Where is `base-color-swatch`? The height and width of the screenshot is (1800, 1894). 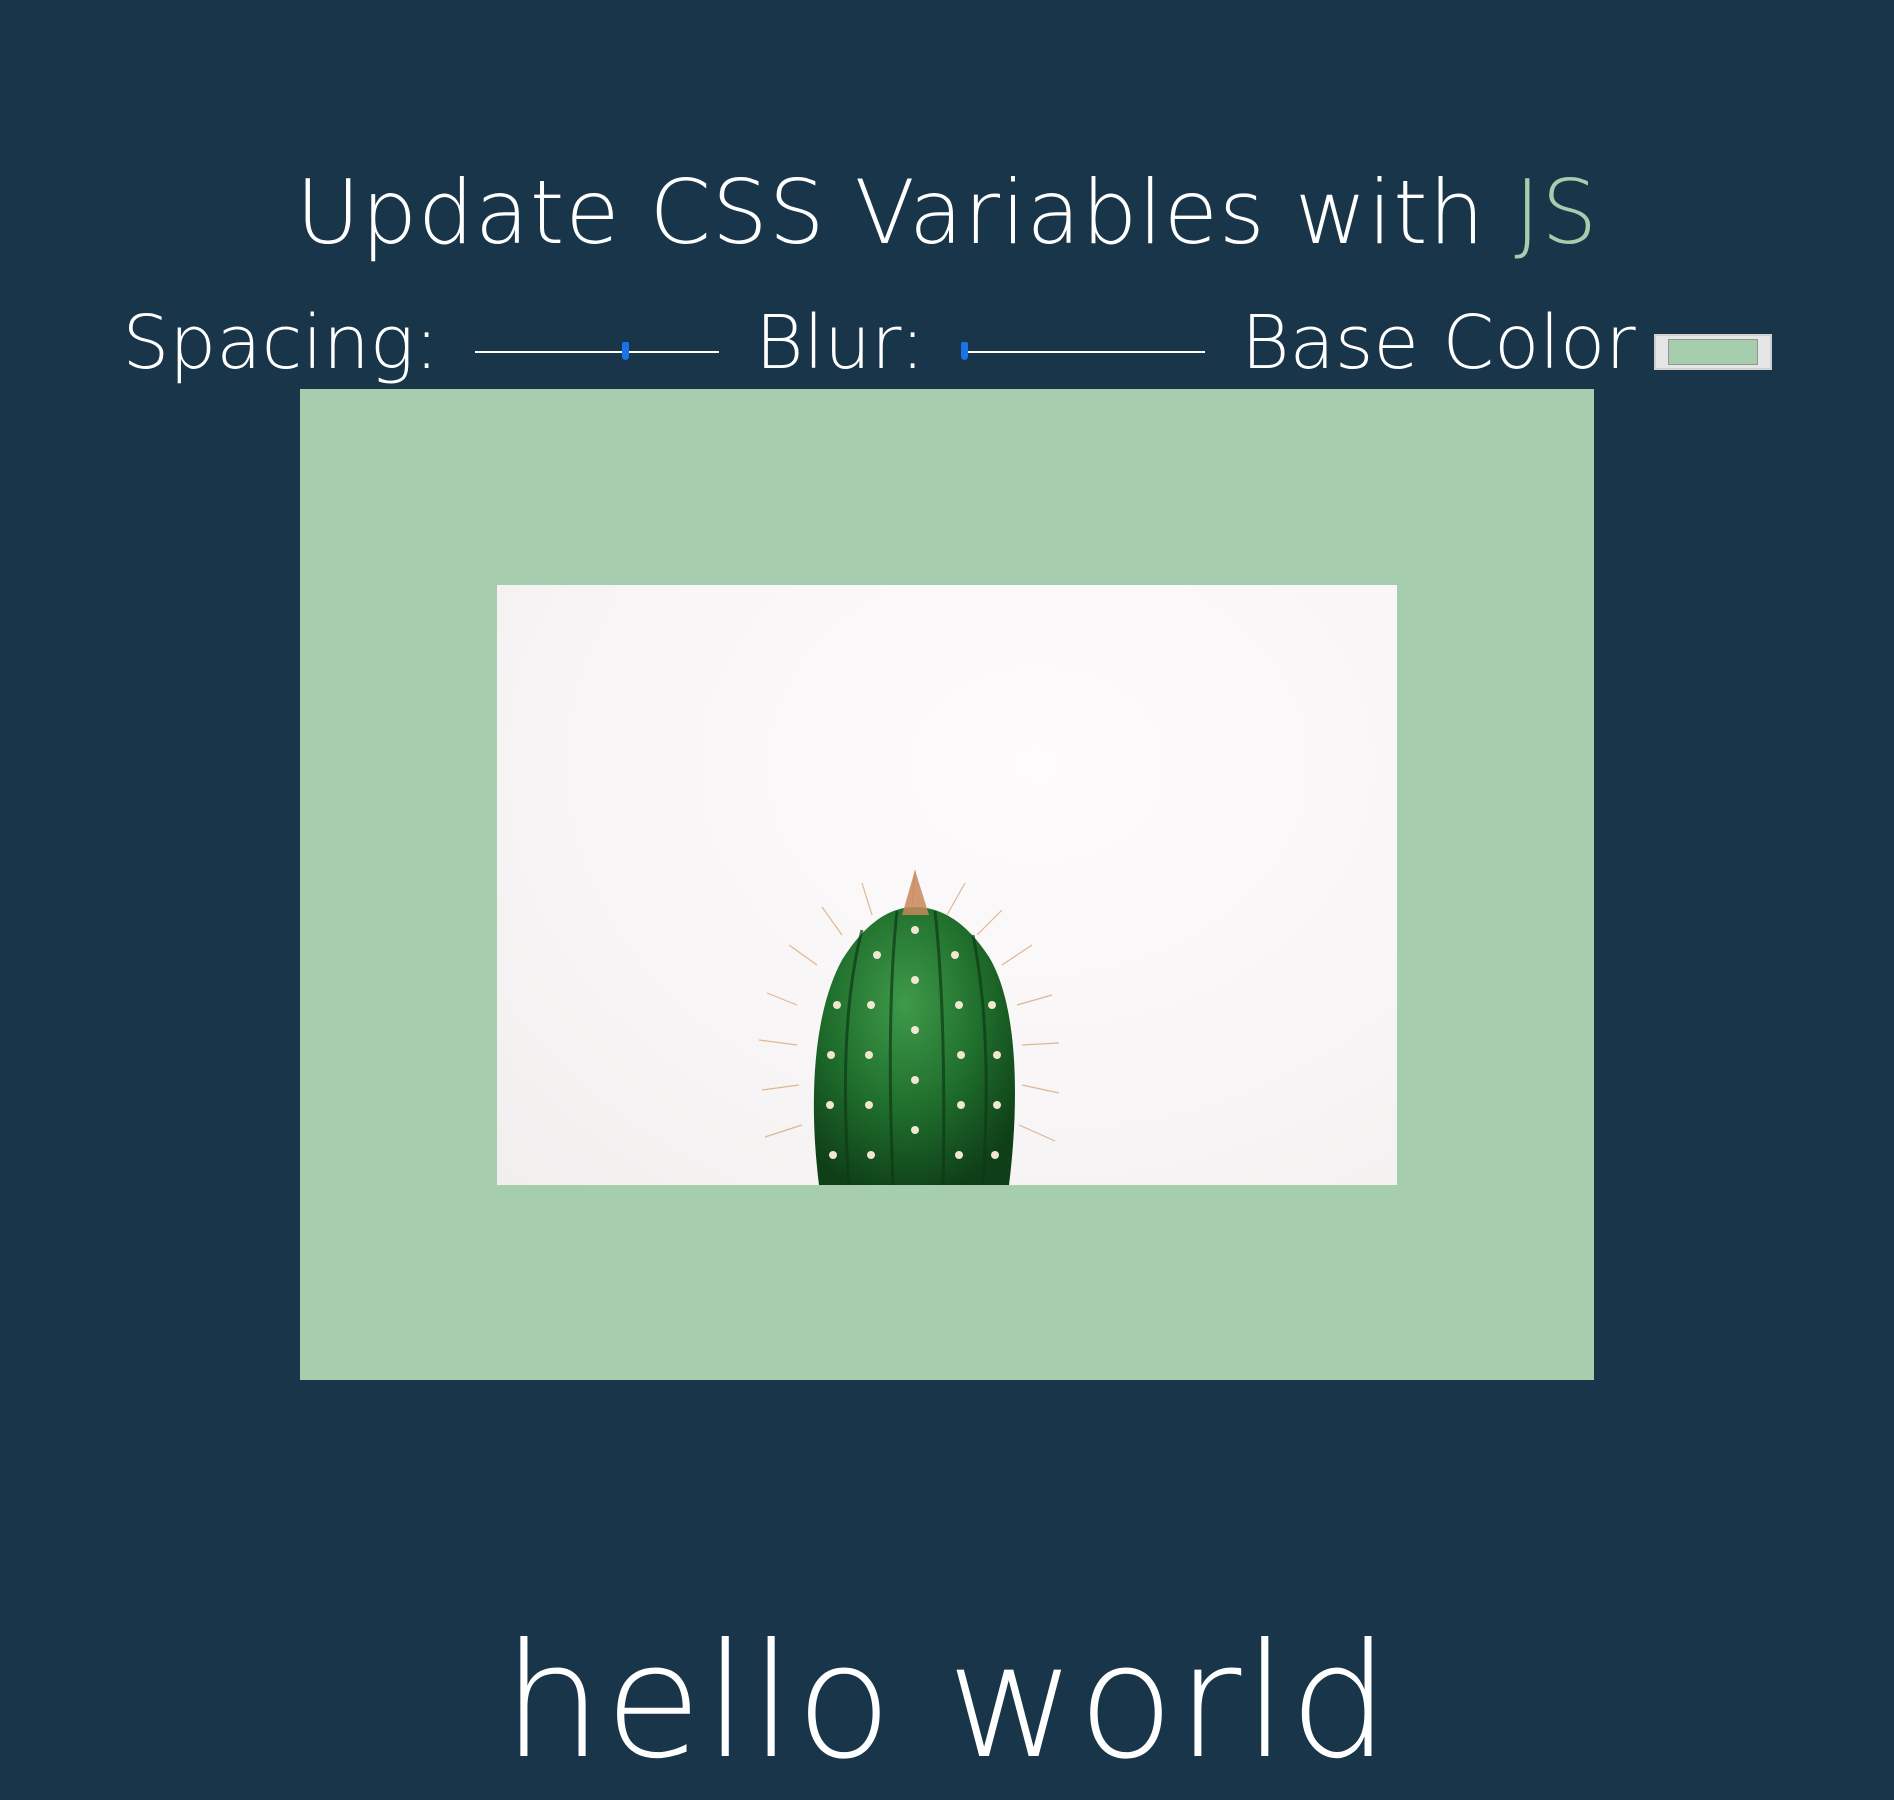
base-color-swatch is located at coordinates (1712, 352).